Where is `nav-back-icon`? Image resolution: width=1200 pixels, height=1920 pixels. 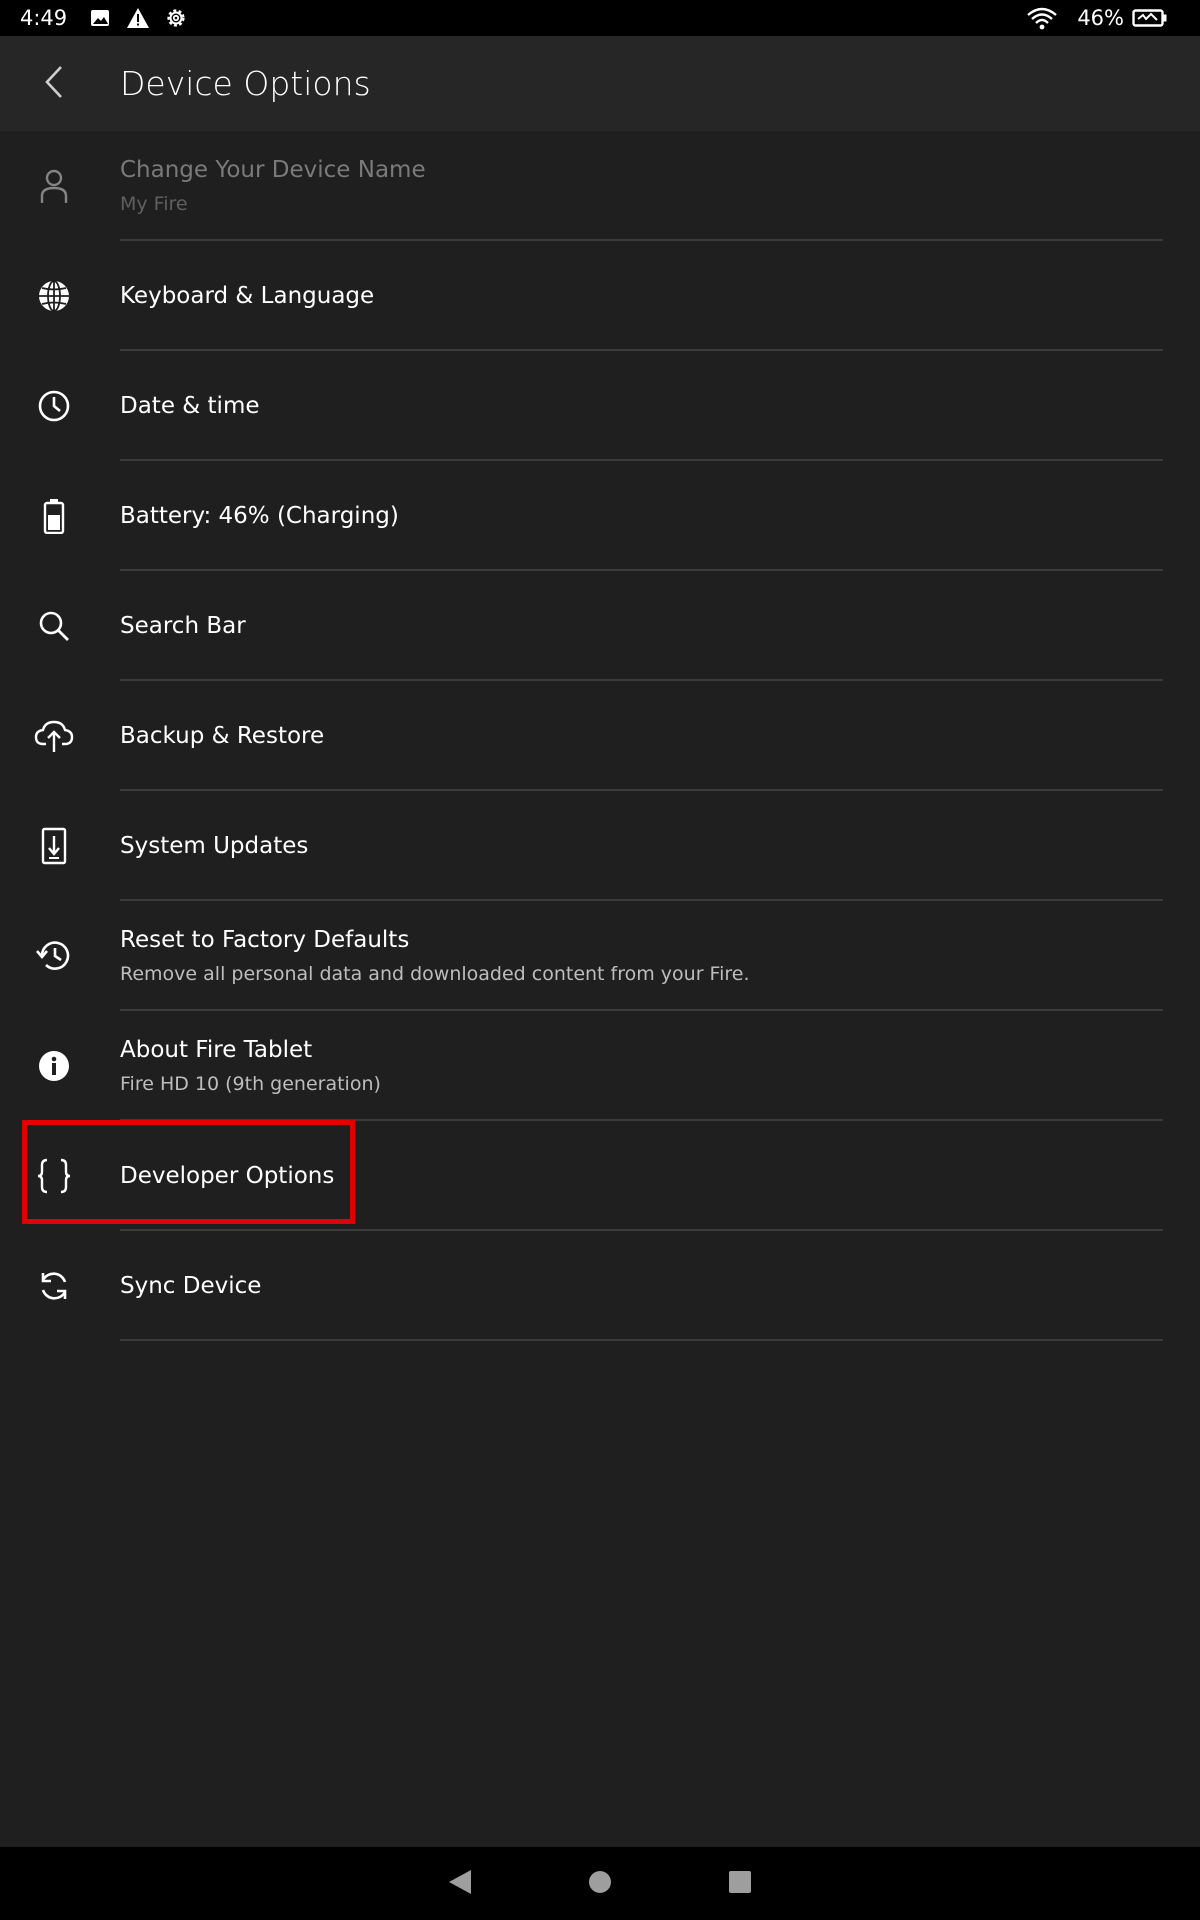
nav-back-icon is located at coordinates (460, 1884).